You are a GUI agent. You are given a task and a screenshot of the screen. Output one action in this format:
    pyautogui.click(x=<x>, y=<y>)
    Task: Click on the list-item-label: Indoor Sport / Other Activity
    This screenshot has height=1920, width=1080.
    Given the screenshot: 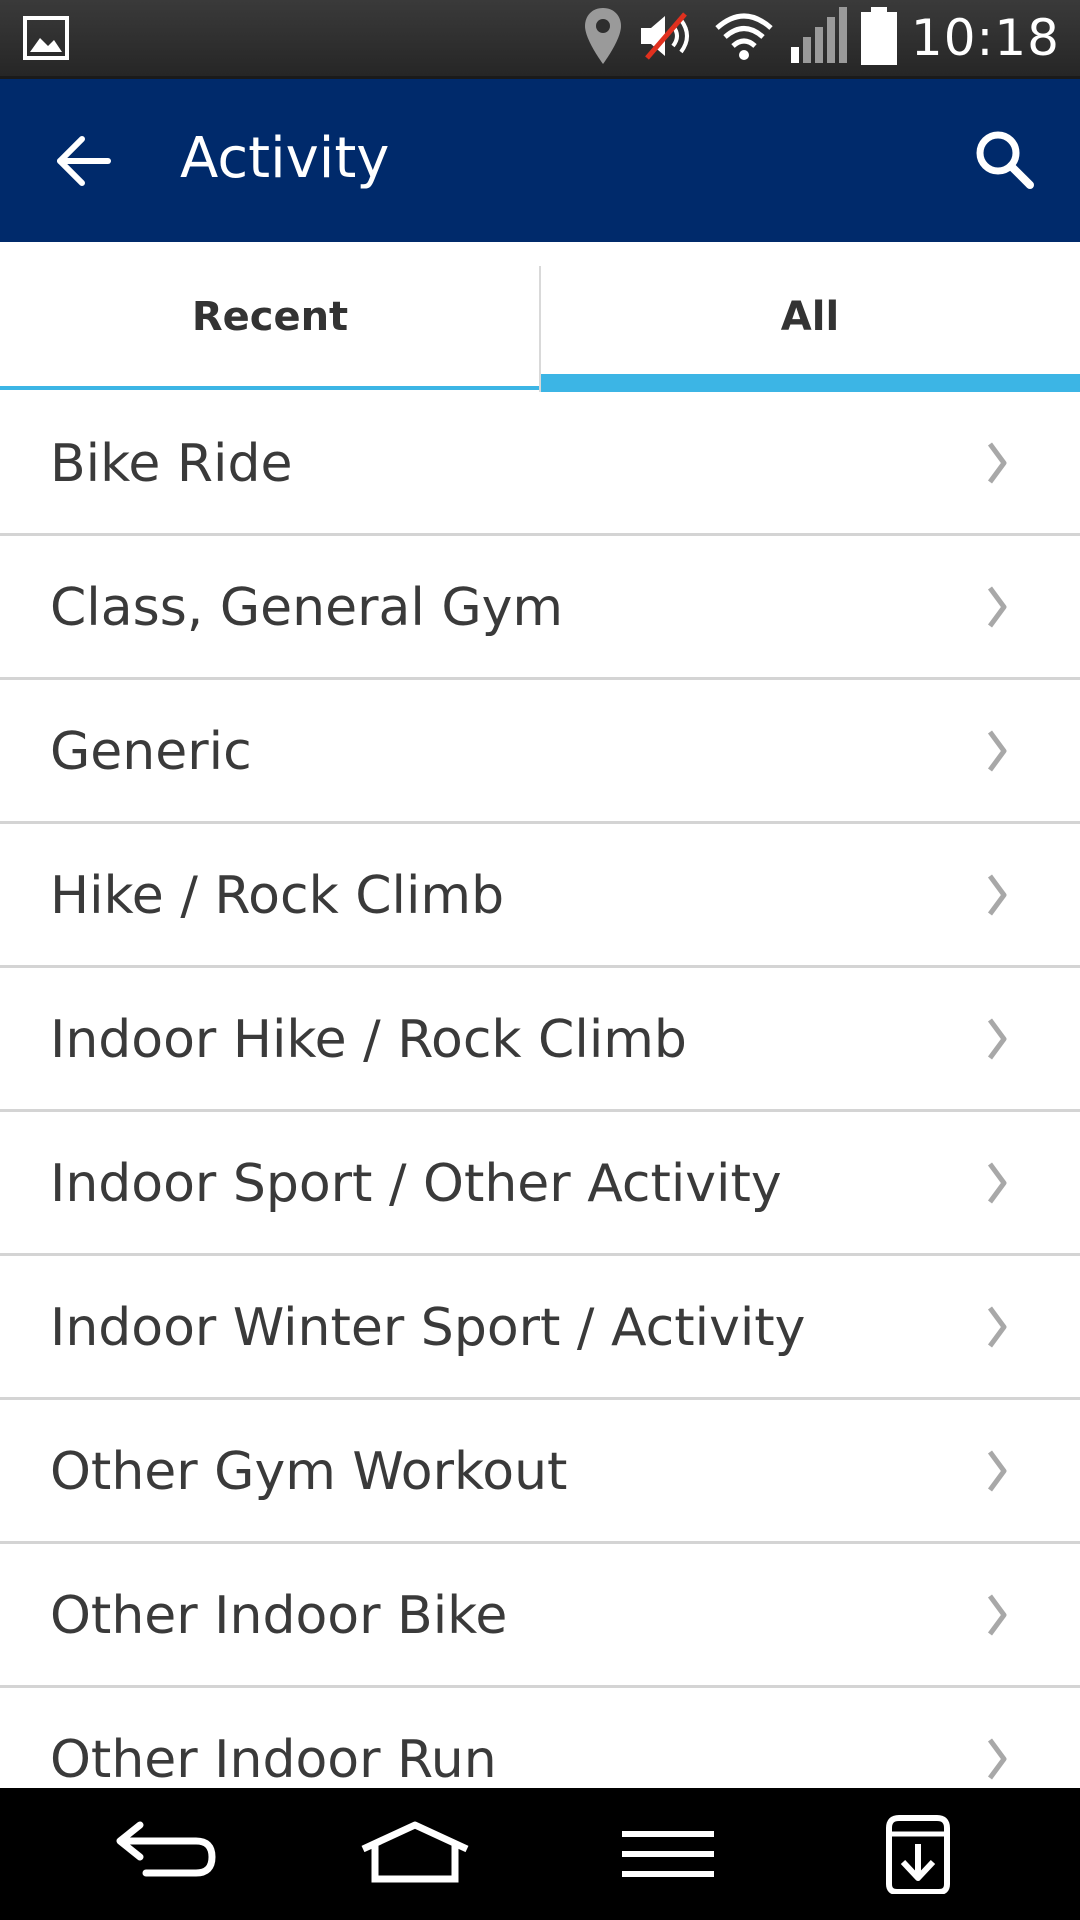 What is the action you would take?
    pyautogui.click(x=416, y=1184)
    